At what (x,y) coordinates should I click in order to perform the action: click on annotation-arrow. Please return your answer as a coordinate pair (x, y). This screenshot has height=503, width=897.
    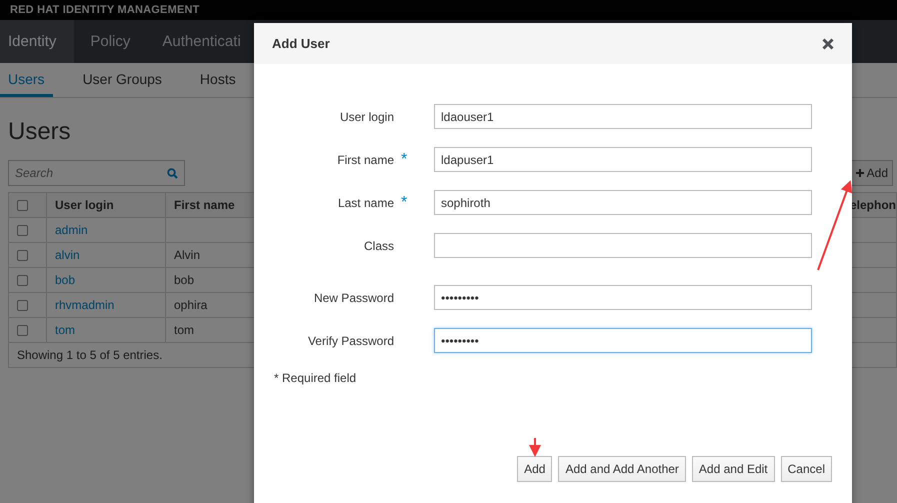
    Looking at the image, I should click on (535, 447).